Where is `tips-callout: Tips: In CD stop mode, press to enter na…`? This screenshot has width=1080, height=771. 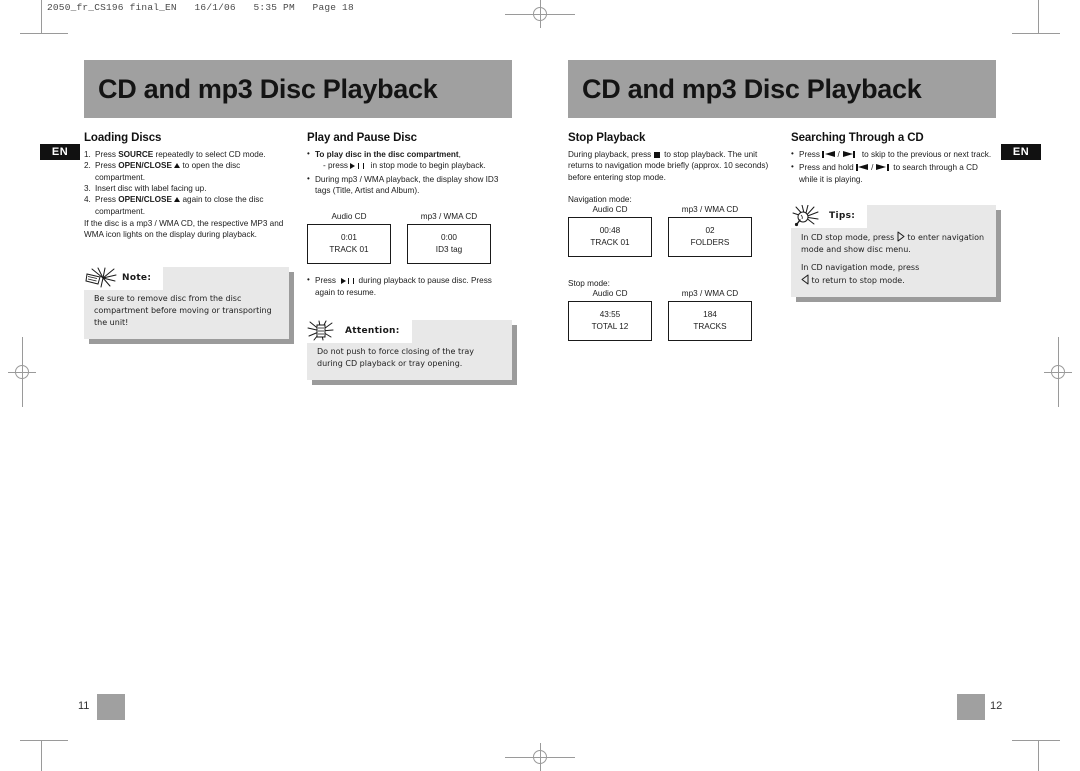 tips-callout: Tips: In CD stop mode, press to enter na… is located at coordinates (896, 252).